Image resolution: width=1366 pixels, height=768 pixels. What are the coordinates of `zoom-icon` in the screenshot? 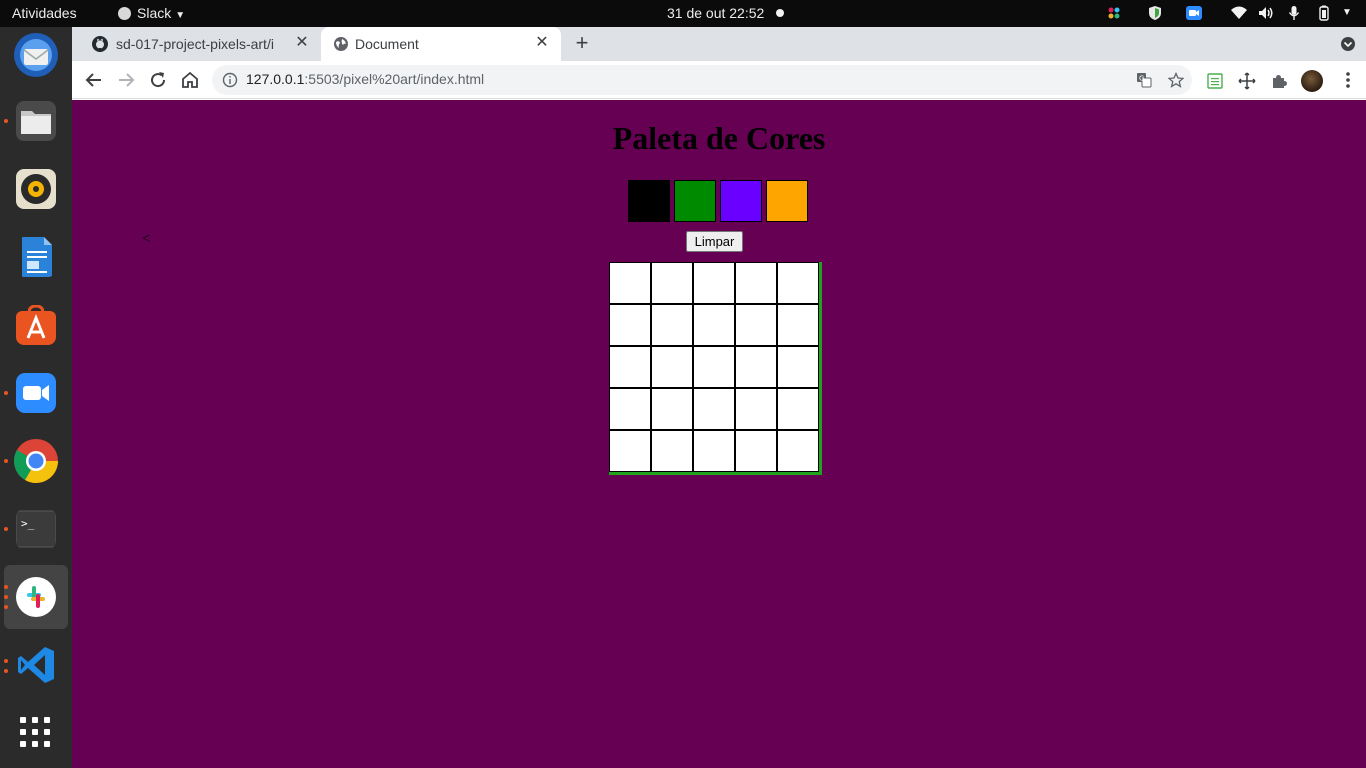 It's located at (36, 393).